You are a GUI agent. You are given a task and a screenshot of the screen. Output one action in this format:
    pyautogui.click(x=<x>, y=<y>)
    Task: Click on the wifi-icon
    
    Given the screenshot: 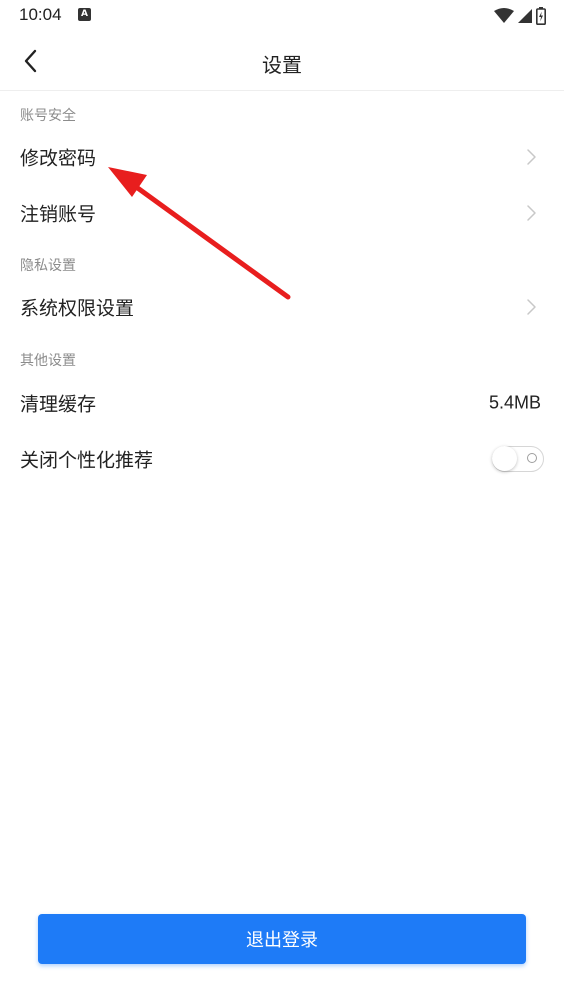 What is the action you would take?
    pyautogui.click(x=504, y=15)
    